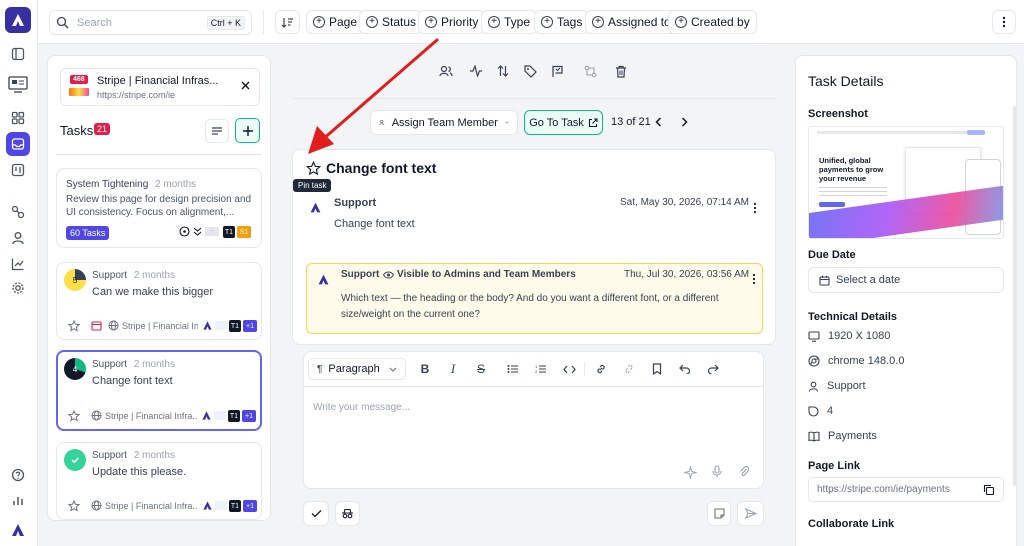 The image size is (1024, 546). I want to click on comment-menu-icon, so click(755, 208).